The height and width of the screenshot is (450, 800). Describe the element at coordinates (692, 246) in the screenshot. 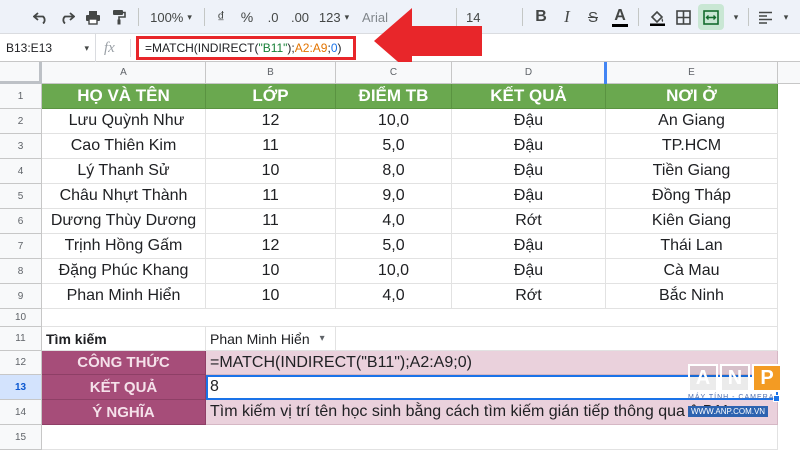

I see `cell-place: Thái Lan` at that location.